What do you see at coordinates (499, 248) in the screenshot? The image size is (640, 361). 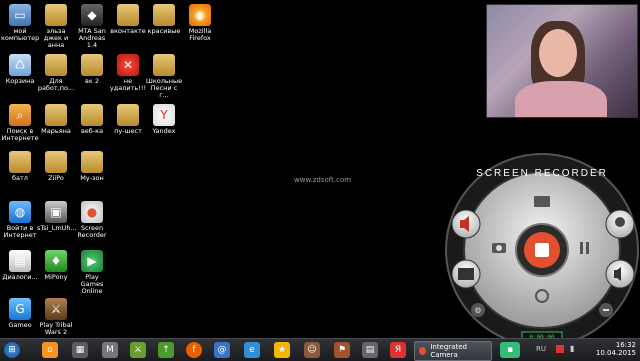 I see `camera-snapshot-icon` at bounding box center [499, 248].